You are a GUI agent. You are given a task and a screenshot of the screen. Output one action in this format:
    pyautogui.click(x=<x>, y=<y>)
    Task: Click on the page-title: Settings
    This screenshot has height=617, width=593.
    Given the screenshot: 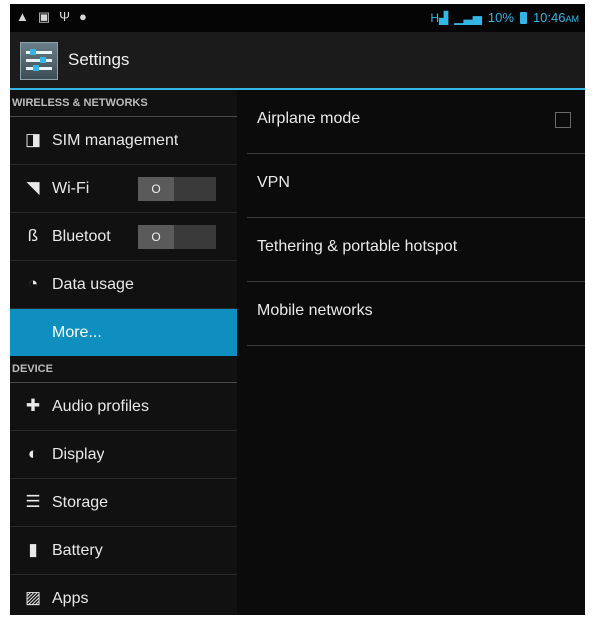 What is the action you would take?
    pyautogui.click(x=99, y=59)
    